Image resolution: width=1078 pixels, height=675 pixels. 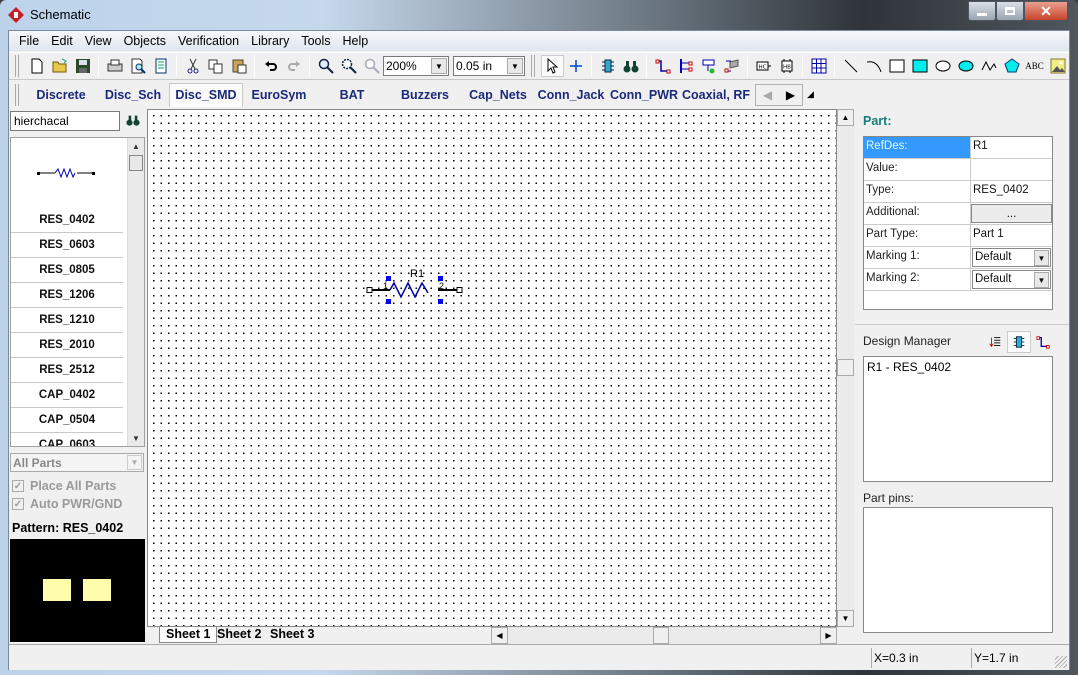 What do you see at coordinates (270, 66) in the screenshot?
I see `undo-button` at bounding box center [270, 66].